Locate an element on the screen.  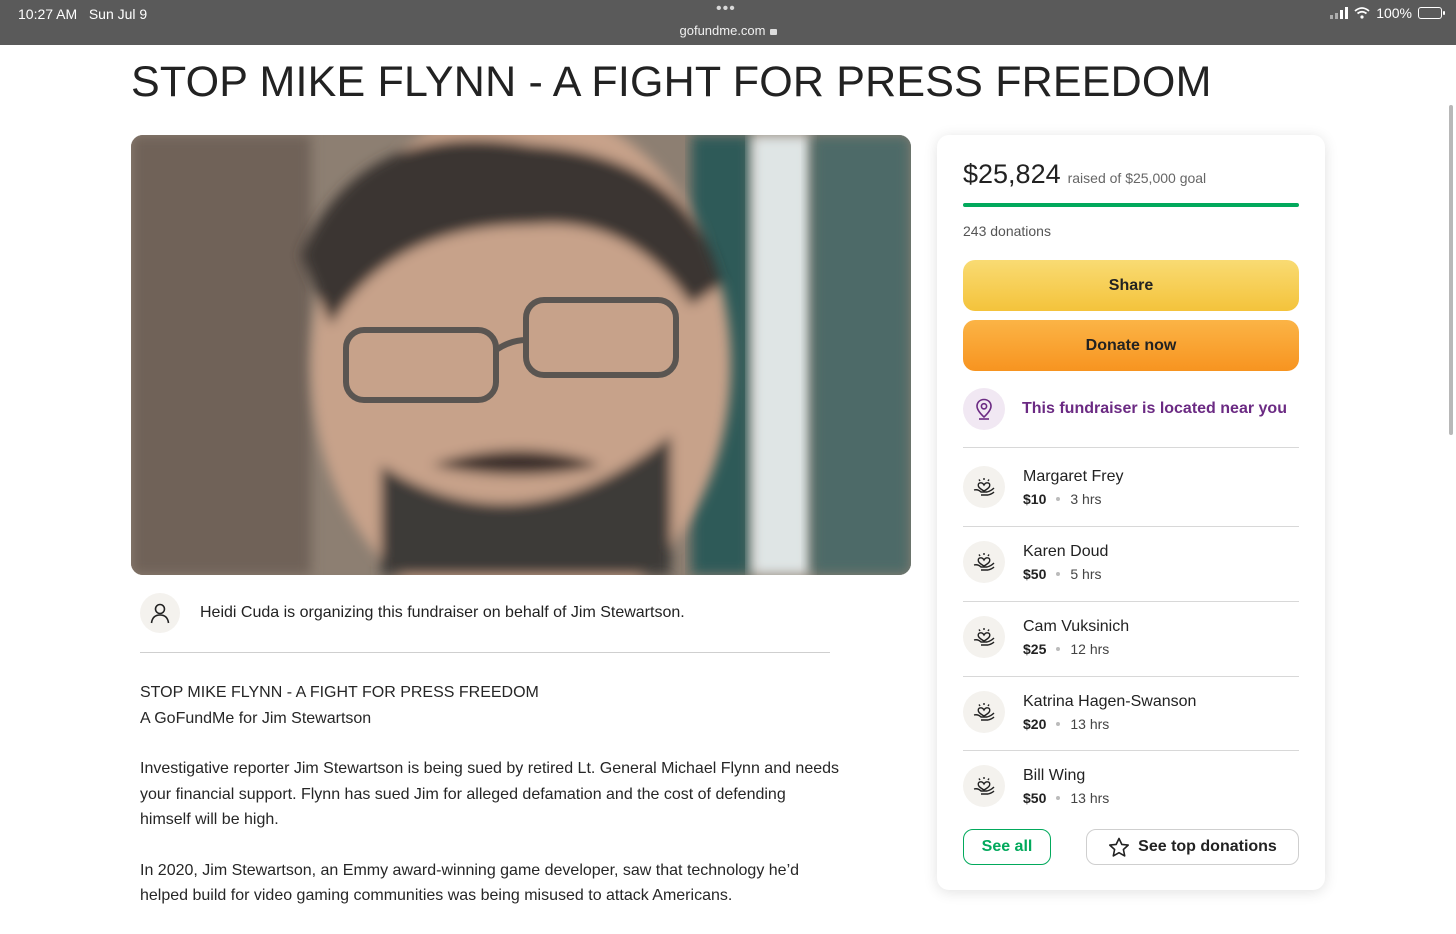
amount-raised: $25,824 is located at coordinates (1012, 174).